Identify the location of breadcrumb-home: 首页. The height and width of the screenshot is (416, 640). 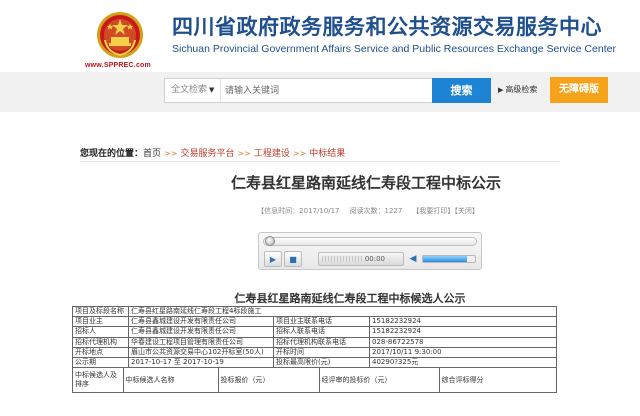
(152, 154).